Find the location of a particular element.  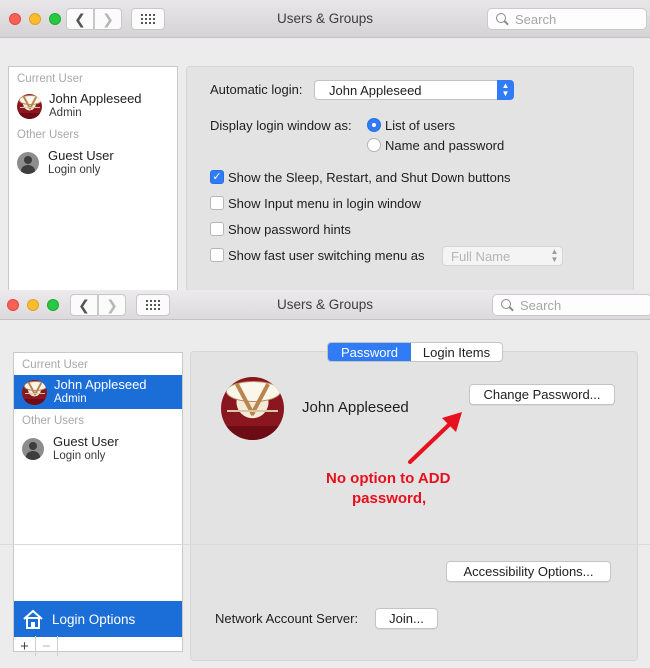

checkbox-hints is located at coordinates (217, 229).